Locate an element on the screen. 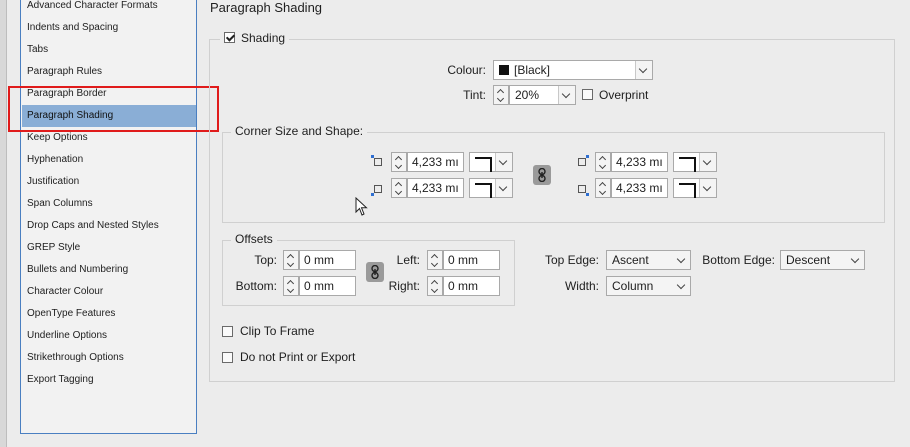 This screenshot has width=910, height=447. corner-link-button is located at coordinates (542, 175).